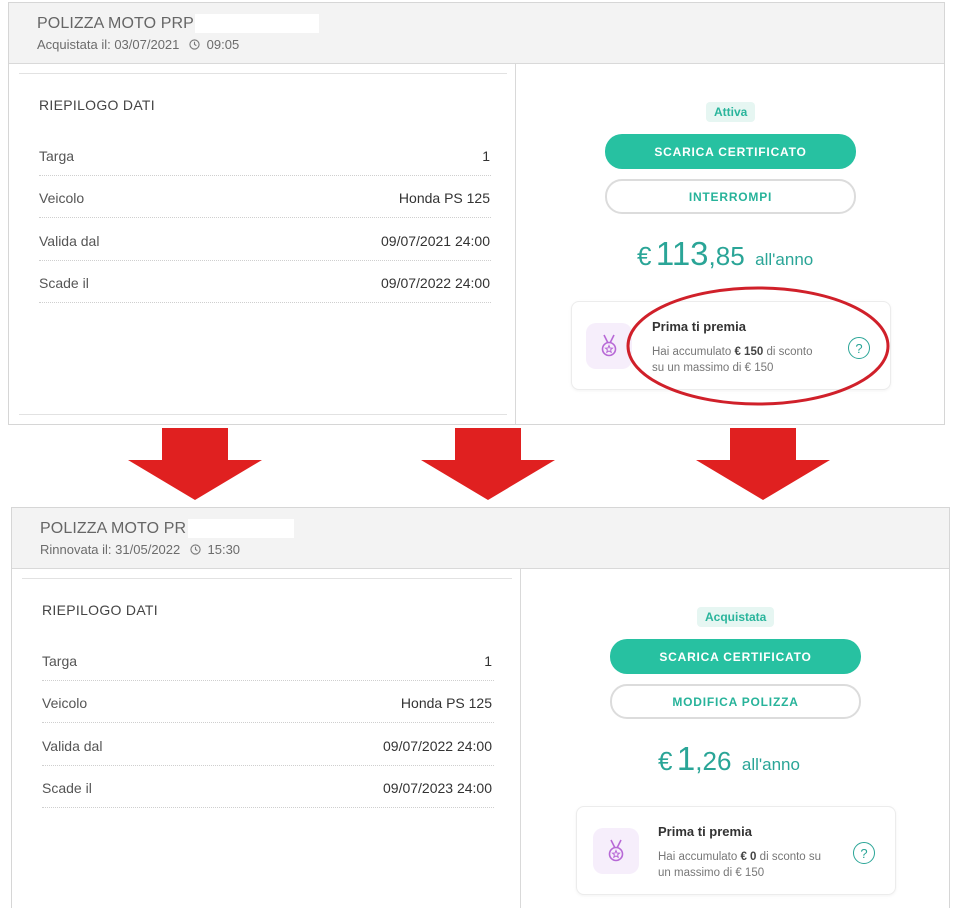  Describe the element at coordinates (713, 761) in the screenshot. I see `price-decimal: ,26` at that location.